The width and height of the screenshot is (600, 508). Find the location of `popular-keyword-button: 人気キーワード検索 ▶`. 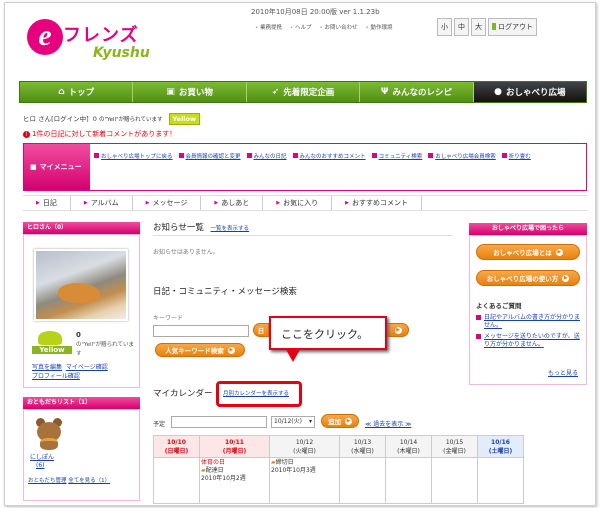

popular-keyword-button: 人気キーワード検索 ▶ is located at coordinates (200, 350).